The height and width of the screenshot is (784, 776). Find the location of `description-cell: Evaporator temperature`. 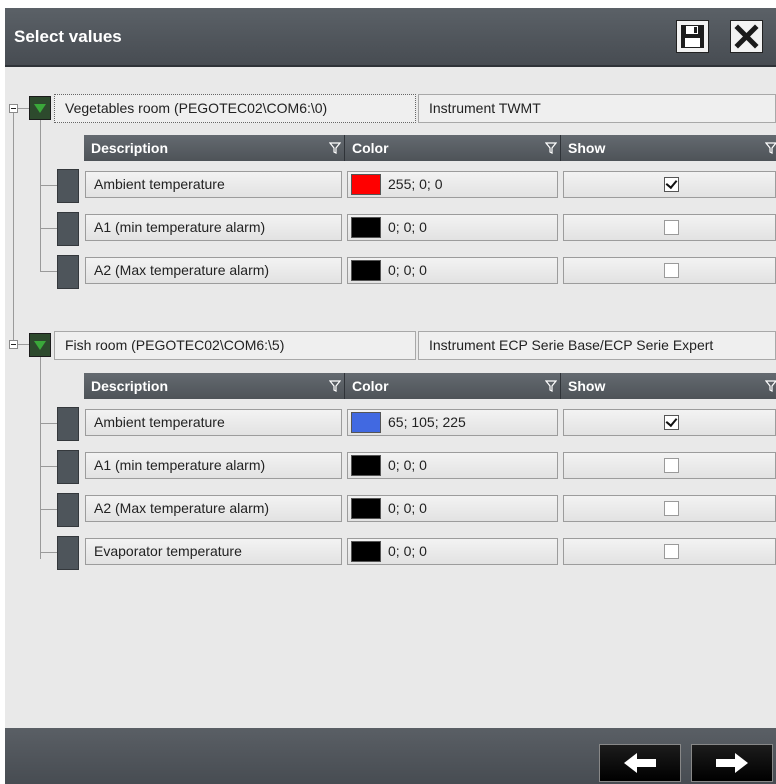

description-cell: Evaporator temperature is located at coordinates (213, 551).